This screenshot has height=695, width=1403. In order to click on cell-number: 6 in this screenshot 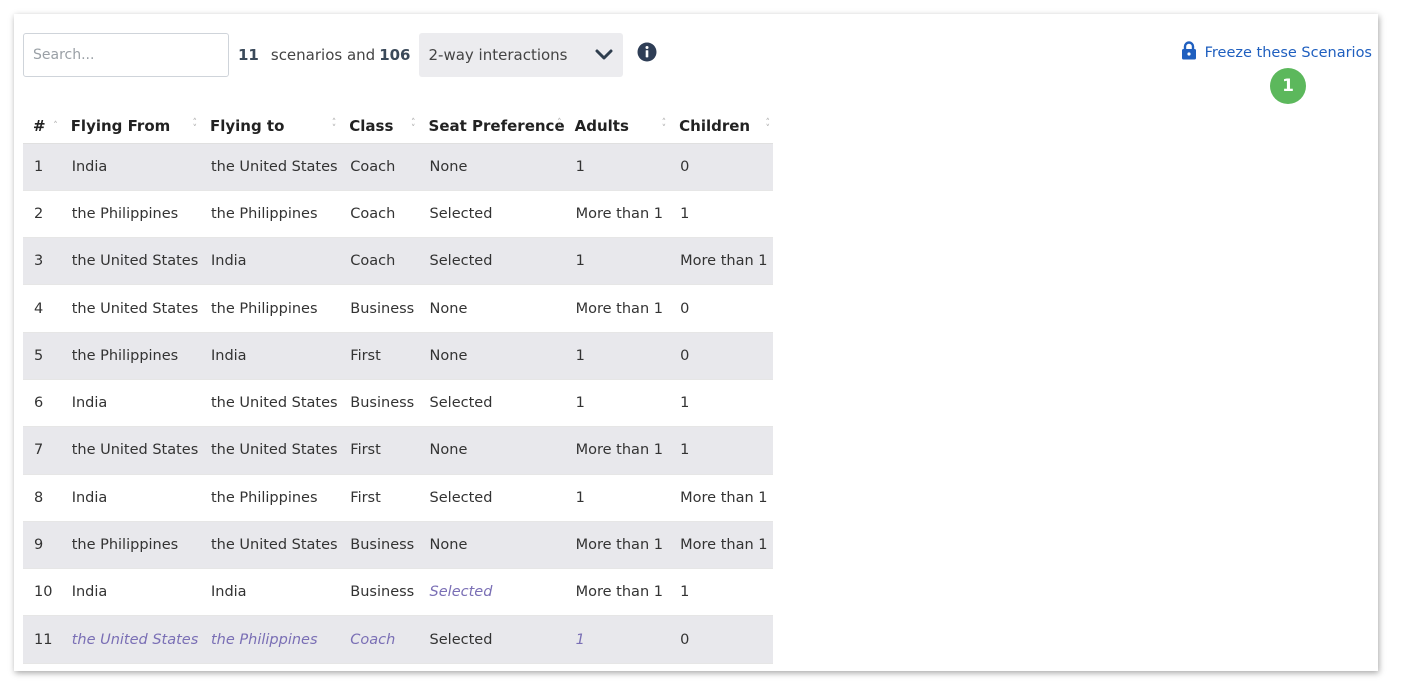, I will do `click(42, 403)`.